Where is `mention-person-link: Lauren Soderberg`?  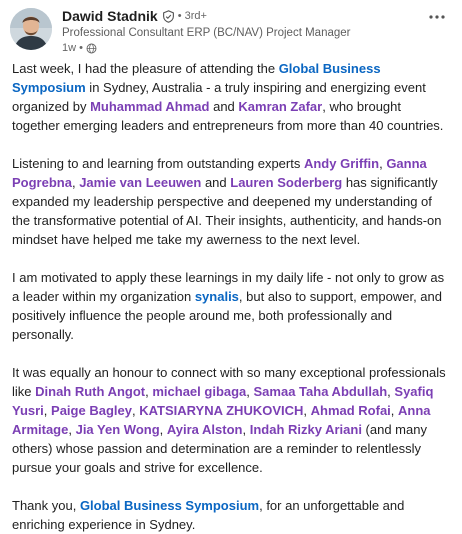
mention-person-link: Lauren Soderberg is located at coordinates (286, 182).